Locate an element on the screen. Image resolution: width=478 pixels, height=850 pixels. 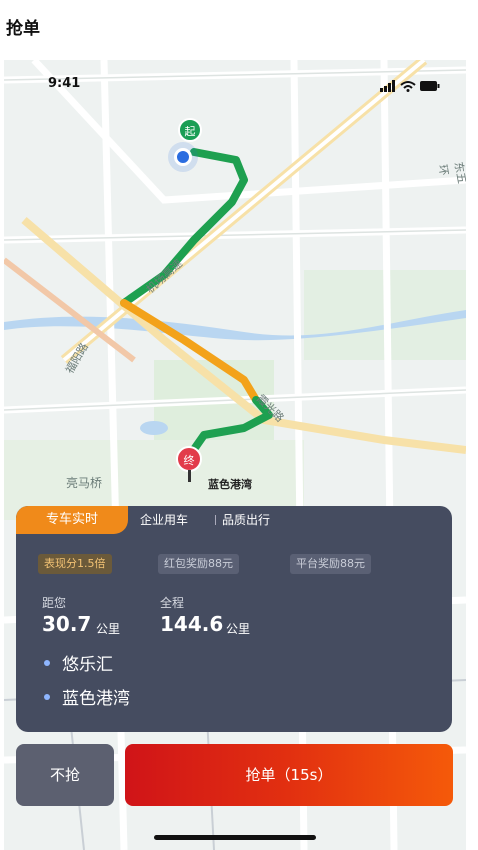
page-title: 抢单 is located at coordinates (23, 29).